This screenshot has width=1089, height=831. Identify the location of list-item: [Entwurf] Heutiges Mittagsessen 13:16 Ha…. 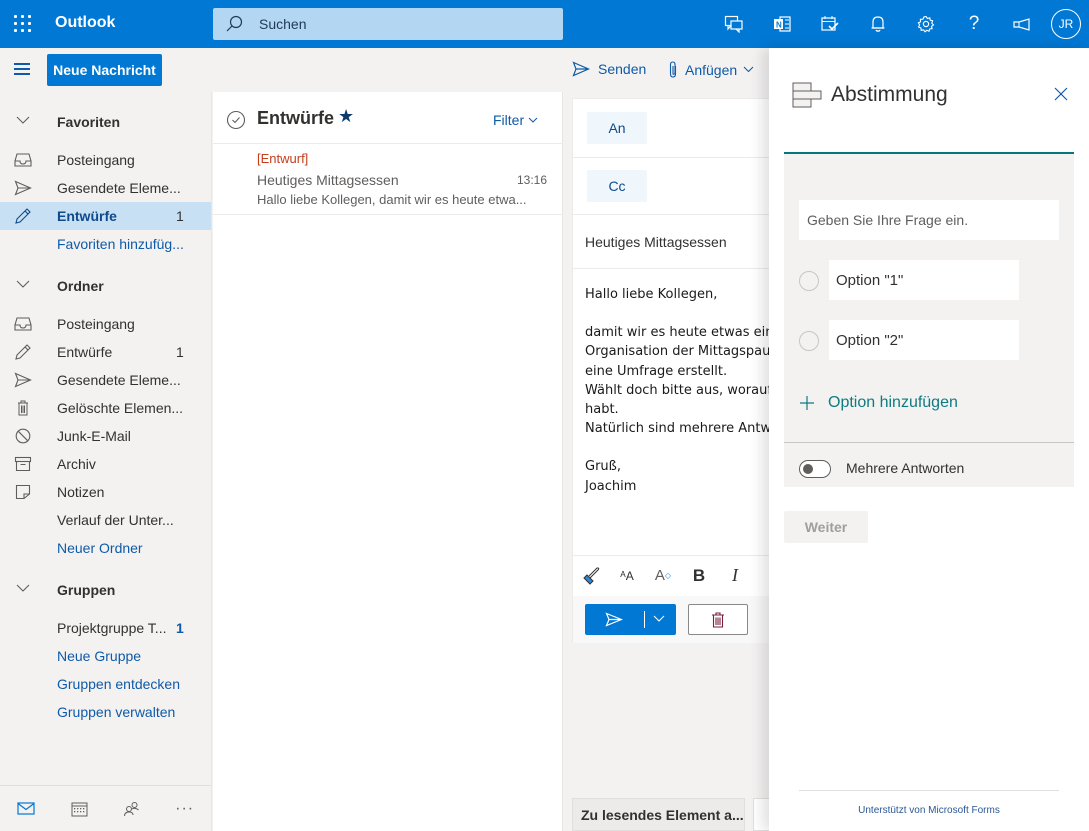
(388, 180).